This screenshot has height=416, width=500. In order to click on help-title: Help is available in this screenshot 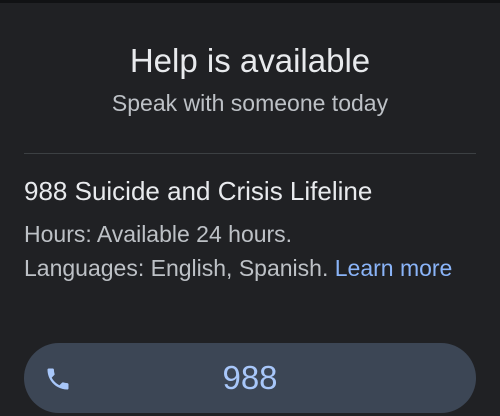, I will do `click(250, 60)`.